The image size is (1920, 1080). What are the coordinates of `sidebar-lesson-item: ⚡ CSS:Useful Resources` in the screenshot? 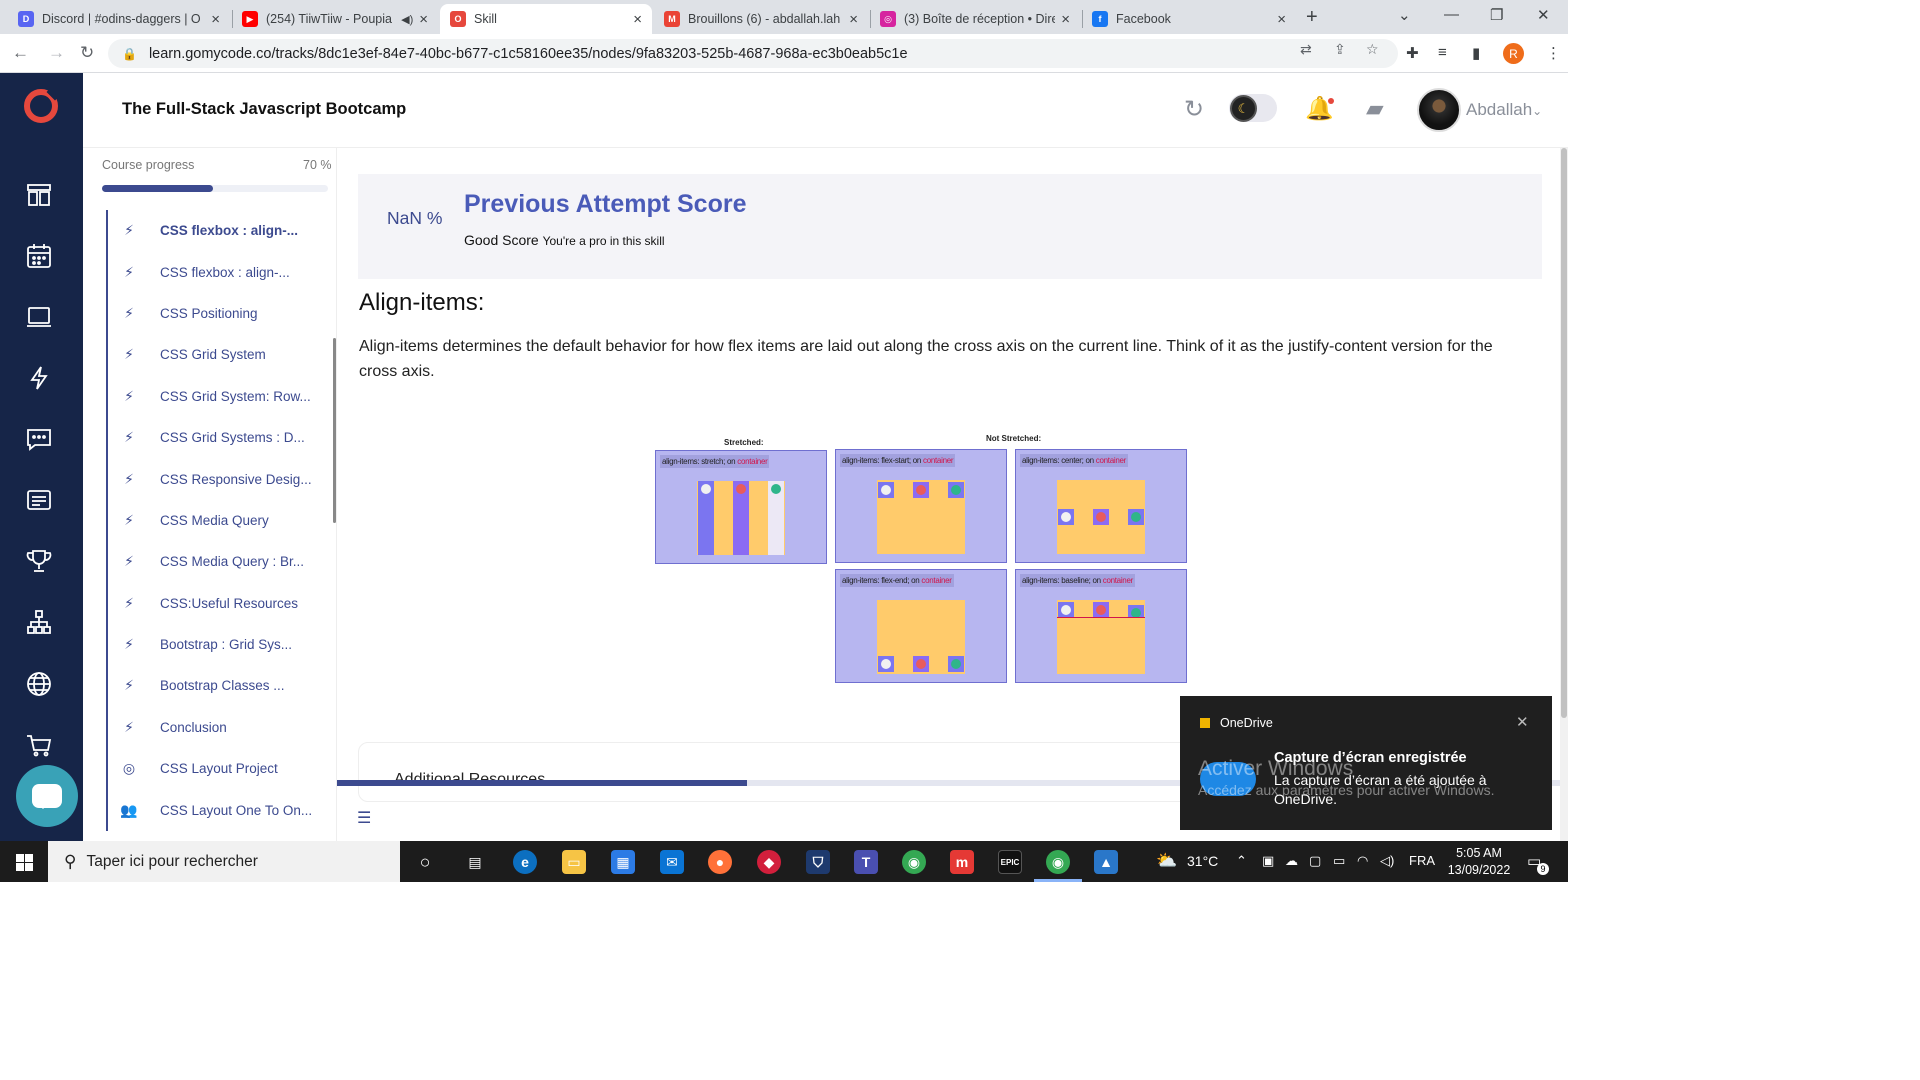 It's located at (217, 603).